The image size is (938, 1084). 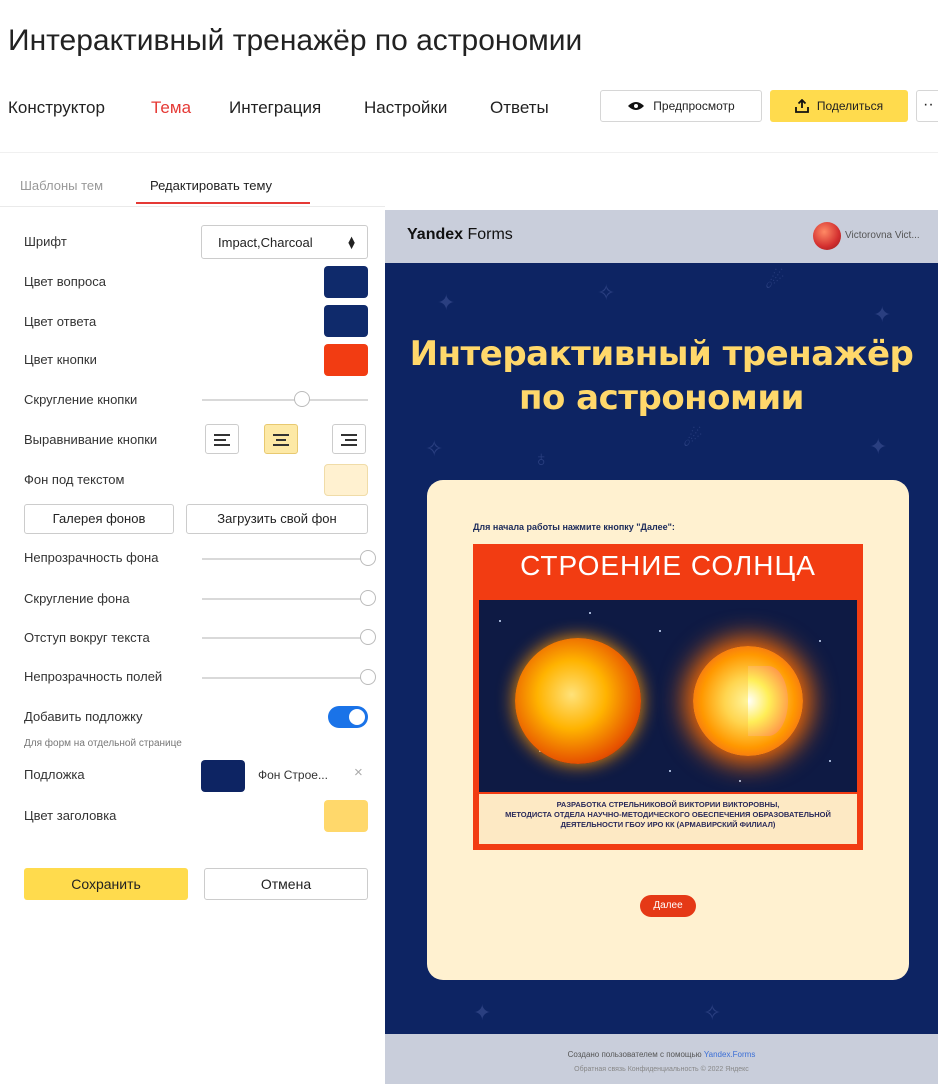 What do you see at coordinates (106, 884) in the screenshot?
I see `save-button: Сохранить` at bounding box center [106, 884].